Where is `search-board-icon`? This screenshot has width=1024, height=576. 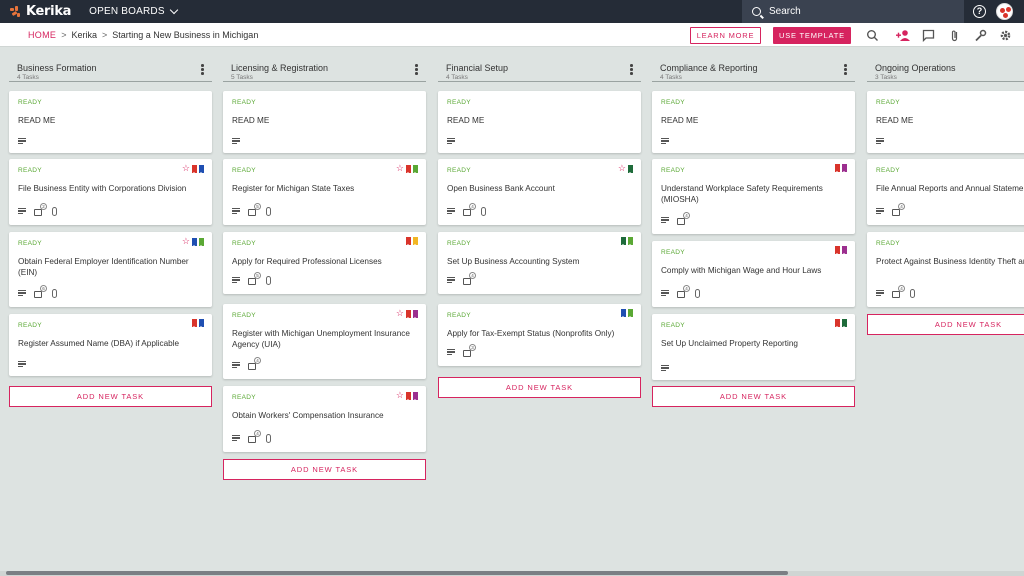 search-board-icon is located at coordinates (872, 35).